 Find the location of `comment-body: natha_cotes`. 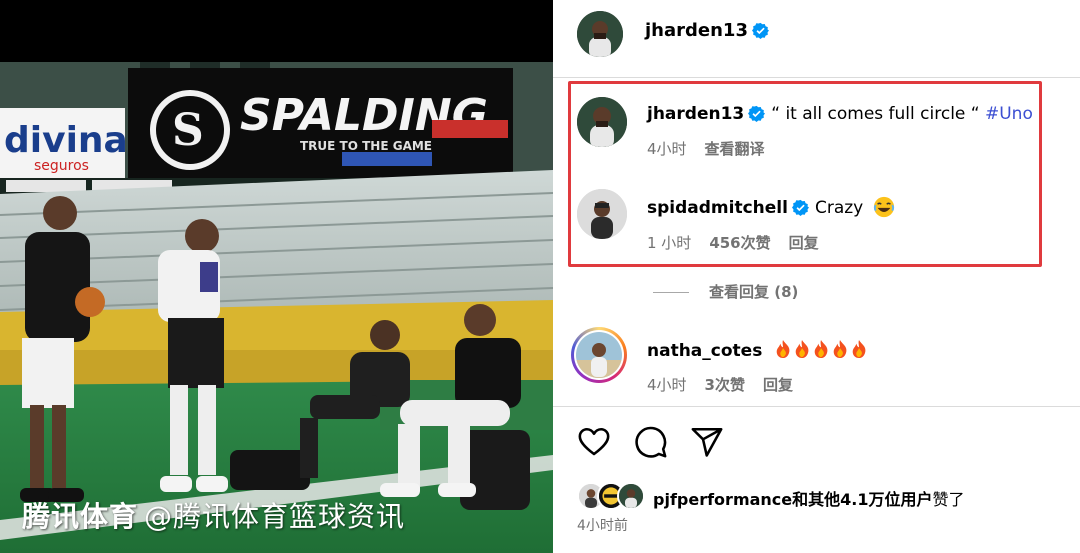

comment-body: natha_cotes is located at coordinates (758, 350).